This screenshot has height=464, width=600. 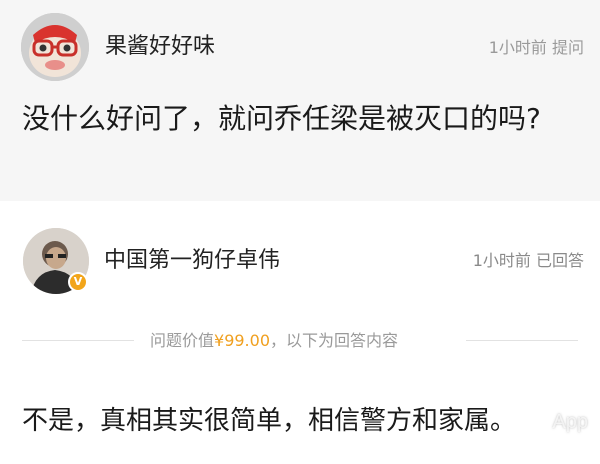 I want to click on price-divider: 问题价值¥99.00，以下为回答内容, so click(x=300, y=341).